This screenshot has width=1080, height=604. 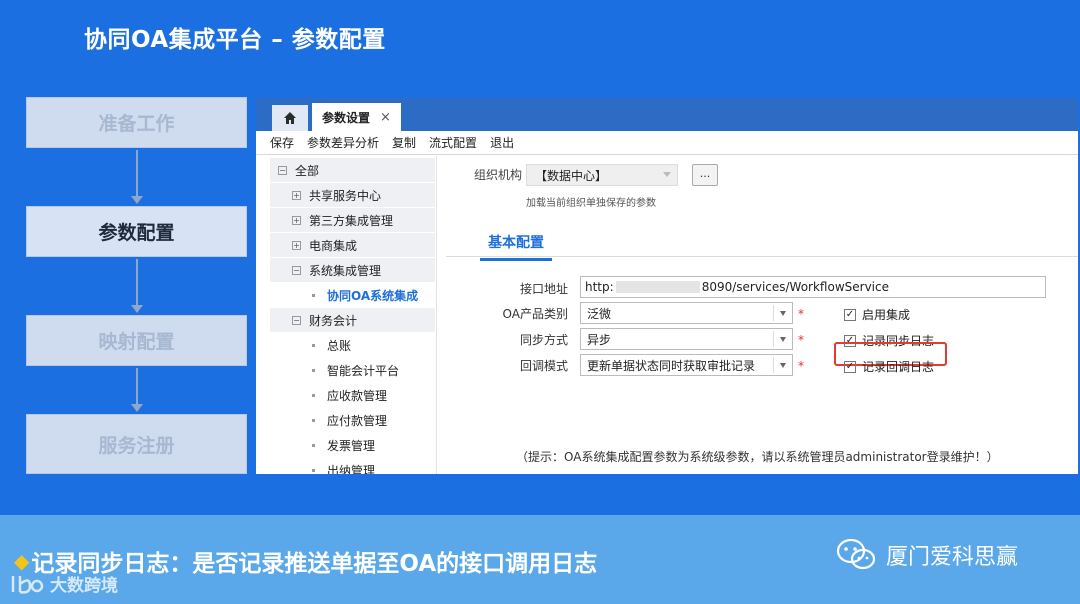 I want to click on tab-bar: 参数设置 ×, so click(x=667, y=114).